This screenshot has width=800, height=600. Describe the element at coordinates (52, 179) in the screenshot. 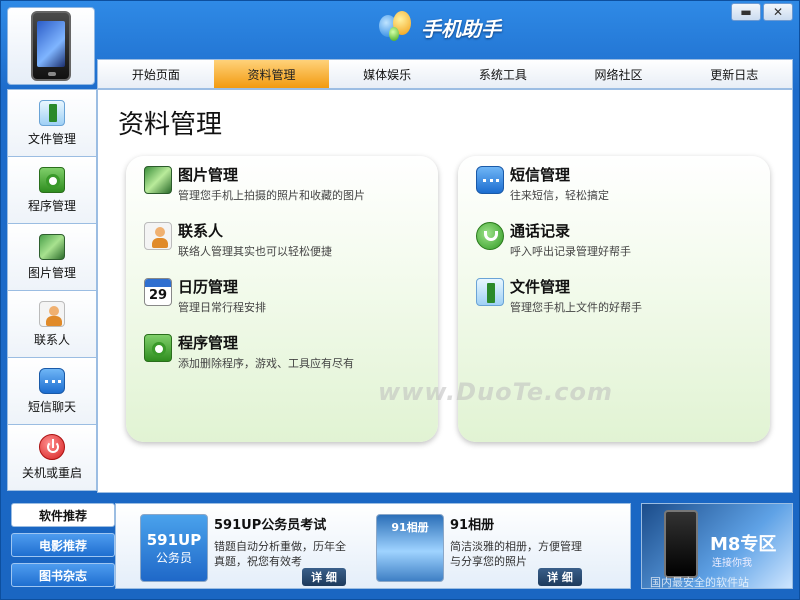

I see `app-manager-icon` at that location.